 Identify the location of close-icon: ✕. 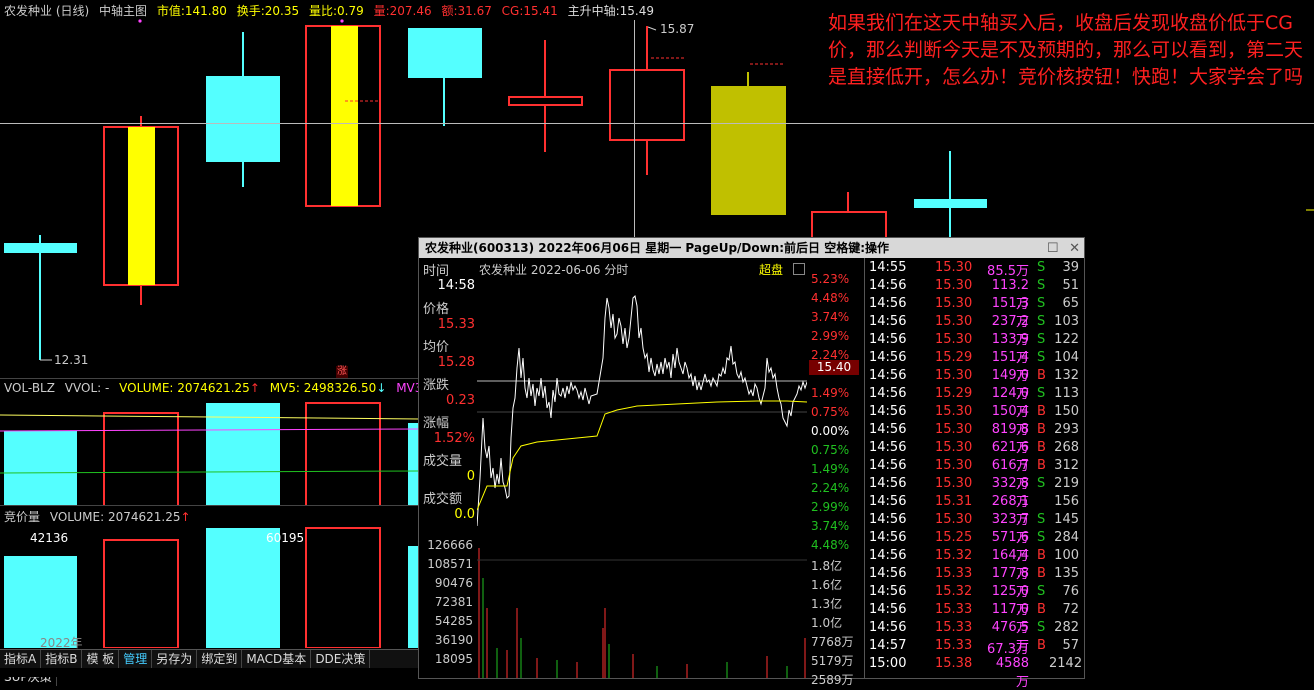
(1074, 248).